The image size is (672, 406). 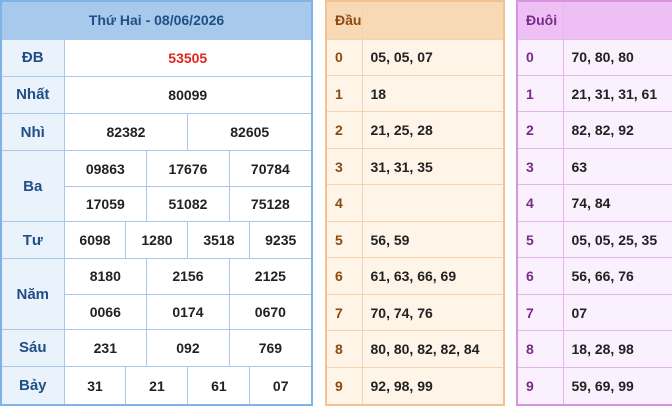 What do you see at coordinates (344, 276) in the screenshot?
I see `head-digit: 6` at bounding box center [344, 276].